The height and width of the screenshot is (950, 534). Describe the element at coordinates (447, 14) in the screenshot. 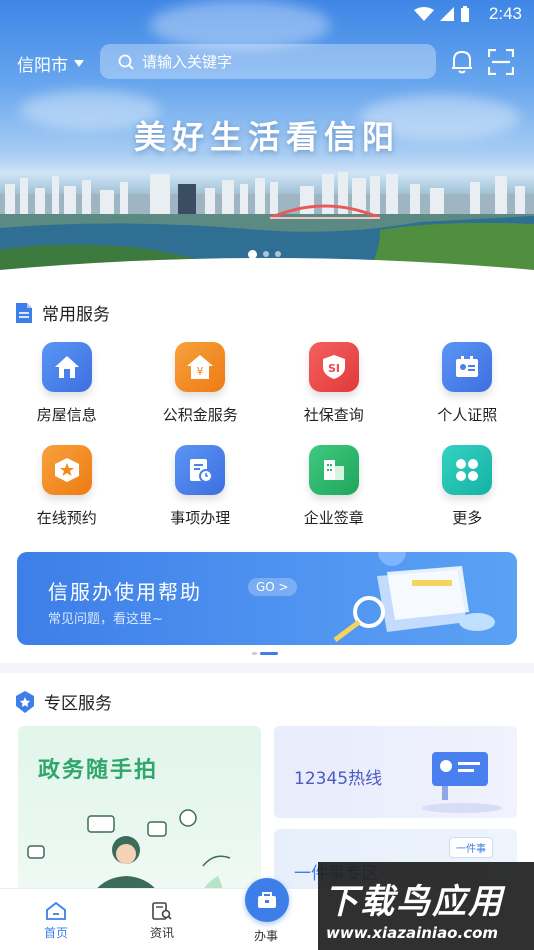

I see `signal-icon` at that location.